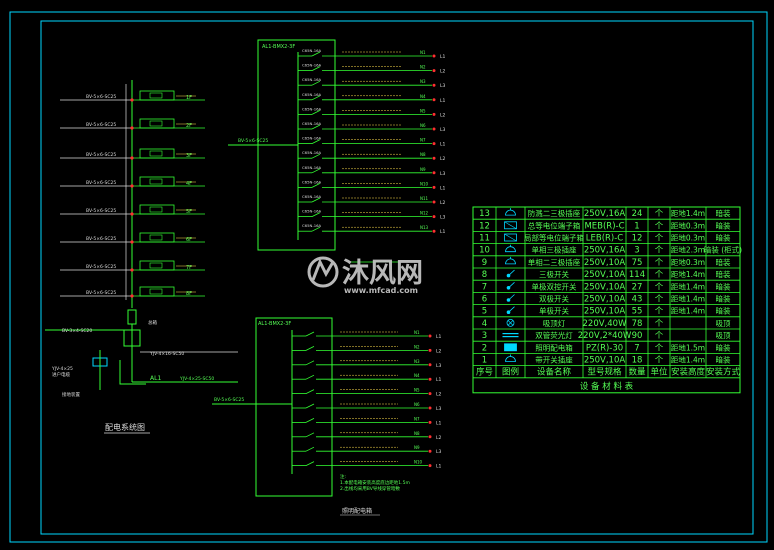 The height and width of the screenshot is (550, 774). I want to click on circuit-line: C65N-16A N11 L2, so click(372, 200).